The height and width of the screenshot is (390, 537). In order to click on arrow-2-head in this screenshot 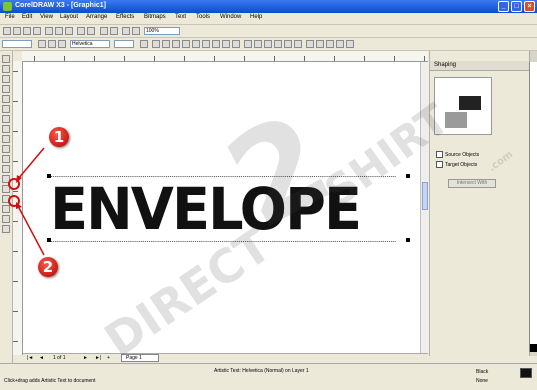, I will do `click(19, 205)`.